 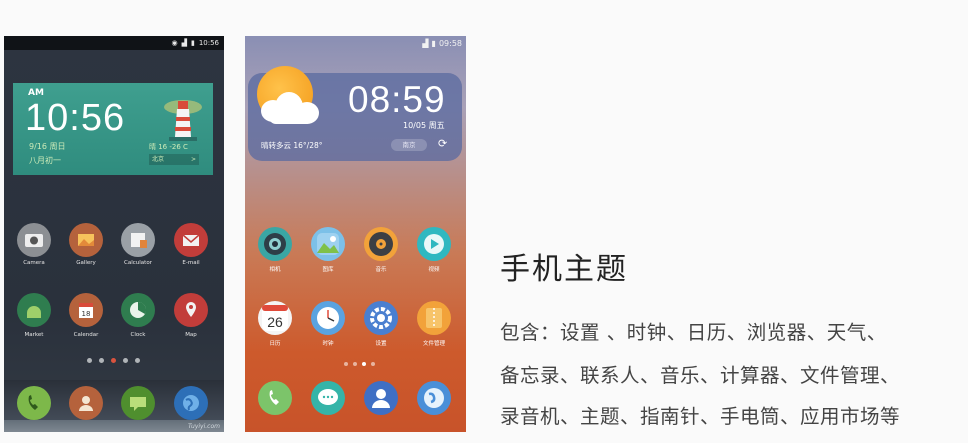 I want to click on chevron-right-icon: >, so click(x=193, y=159).